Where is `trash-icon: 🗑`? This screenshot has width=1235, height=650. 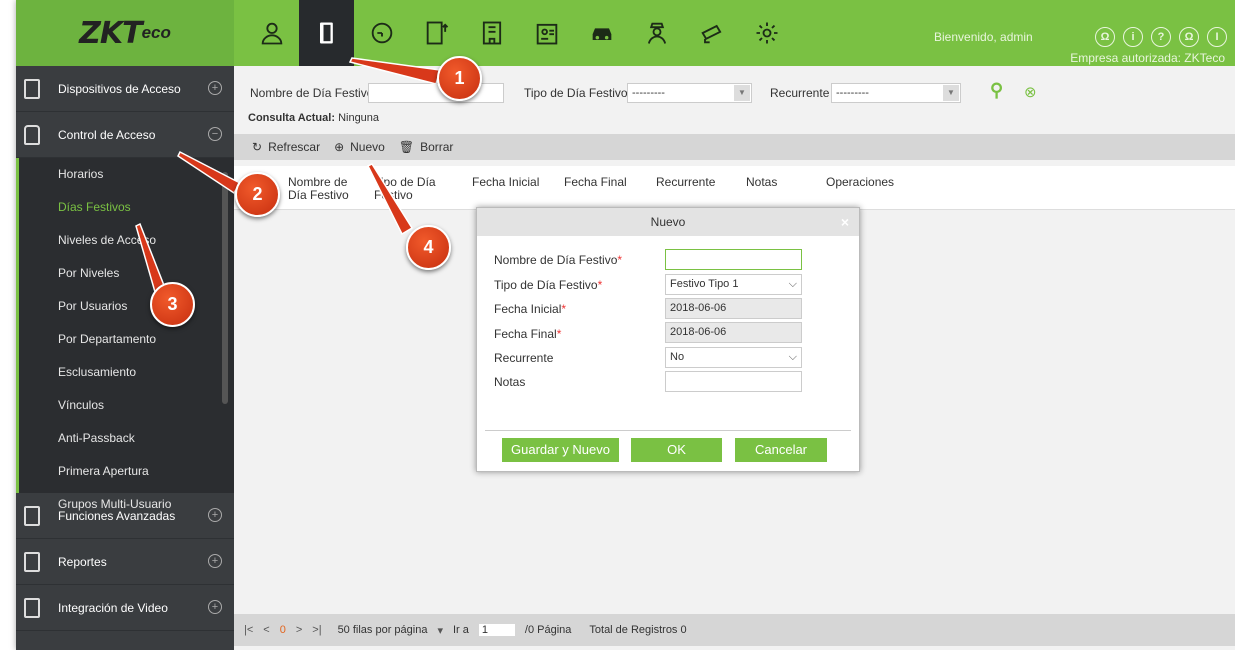
trash-icon: 🗑 is located at coordinates (406, 147).